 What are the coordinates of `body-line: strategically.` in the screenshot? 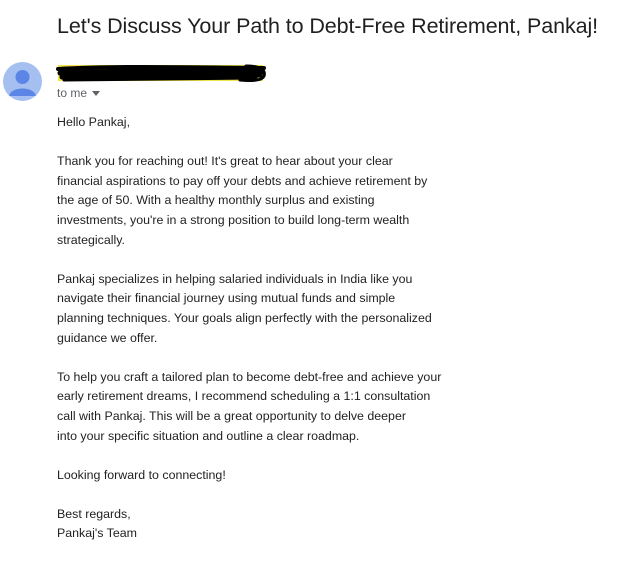 It's located at (91, 239).